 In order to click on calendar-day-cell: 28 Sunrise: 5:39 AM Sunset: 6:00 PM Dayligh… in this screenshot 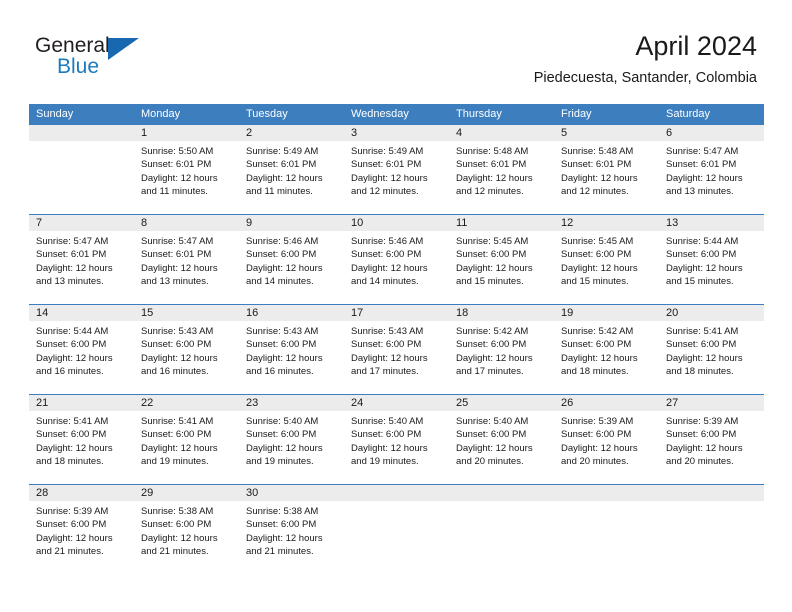, I will do `click(81, 529)`.